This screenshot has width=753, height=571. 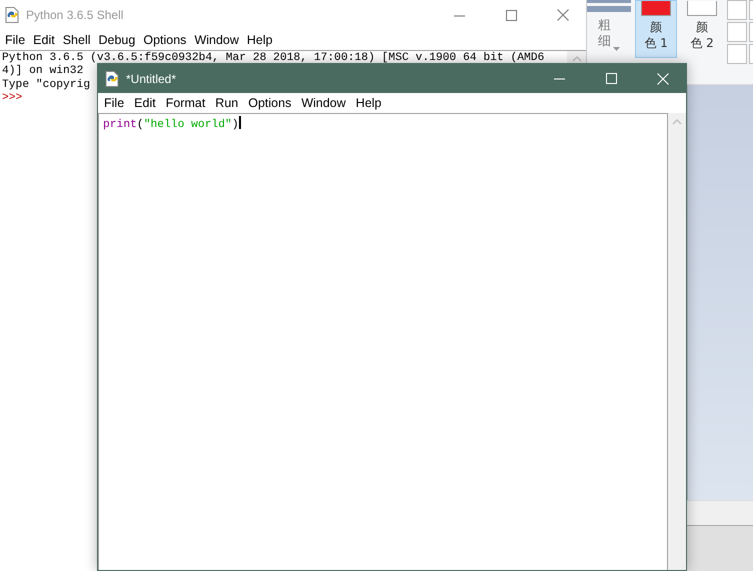 I want to click on output-line: Python 3.6.5 (v3.6.5:f59c0932b4, Mar 28 2018, 17:00:18) [MSC v.1900 64 bit (AMD6, so click(x=273, y=58).